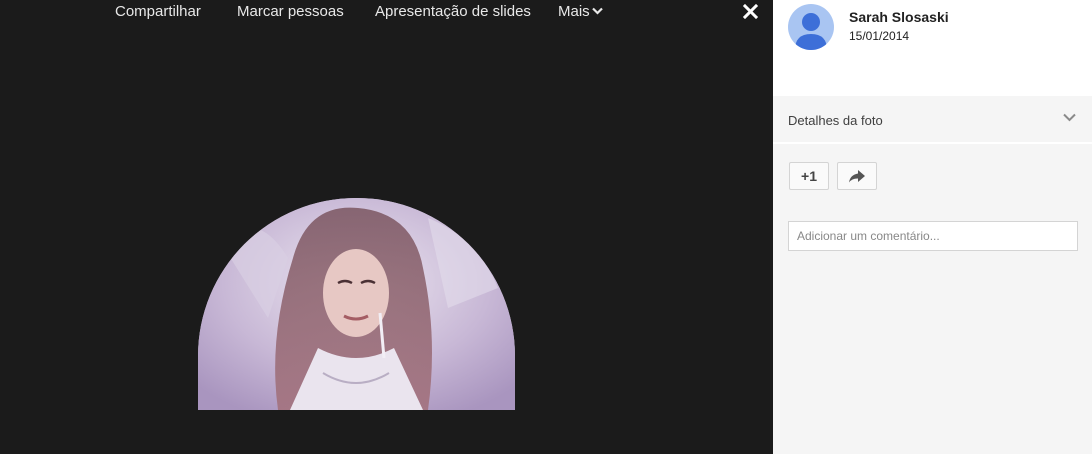 This screenshot has height=454, width=1092. I want to click on avatar, so click(811, 27).